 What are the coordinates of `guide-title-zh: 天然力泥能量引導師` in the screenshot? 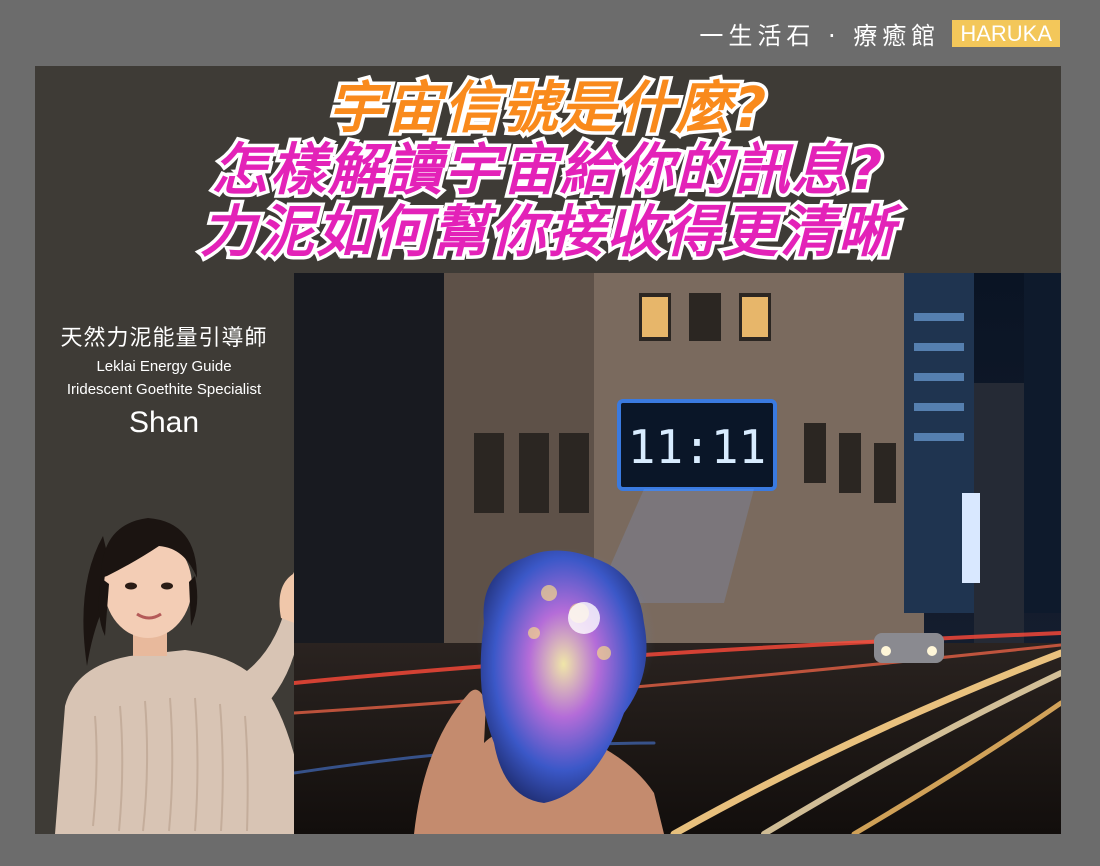 It's located at (164, 338).